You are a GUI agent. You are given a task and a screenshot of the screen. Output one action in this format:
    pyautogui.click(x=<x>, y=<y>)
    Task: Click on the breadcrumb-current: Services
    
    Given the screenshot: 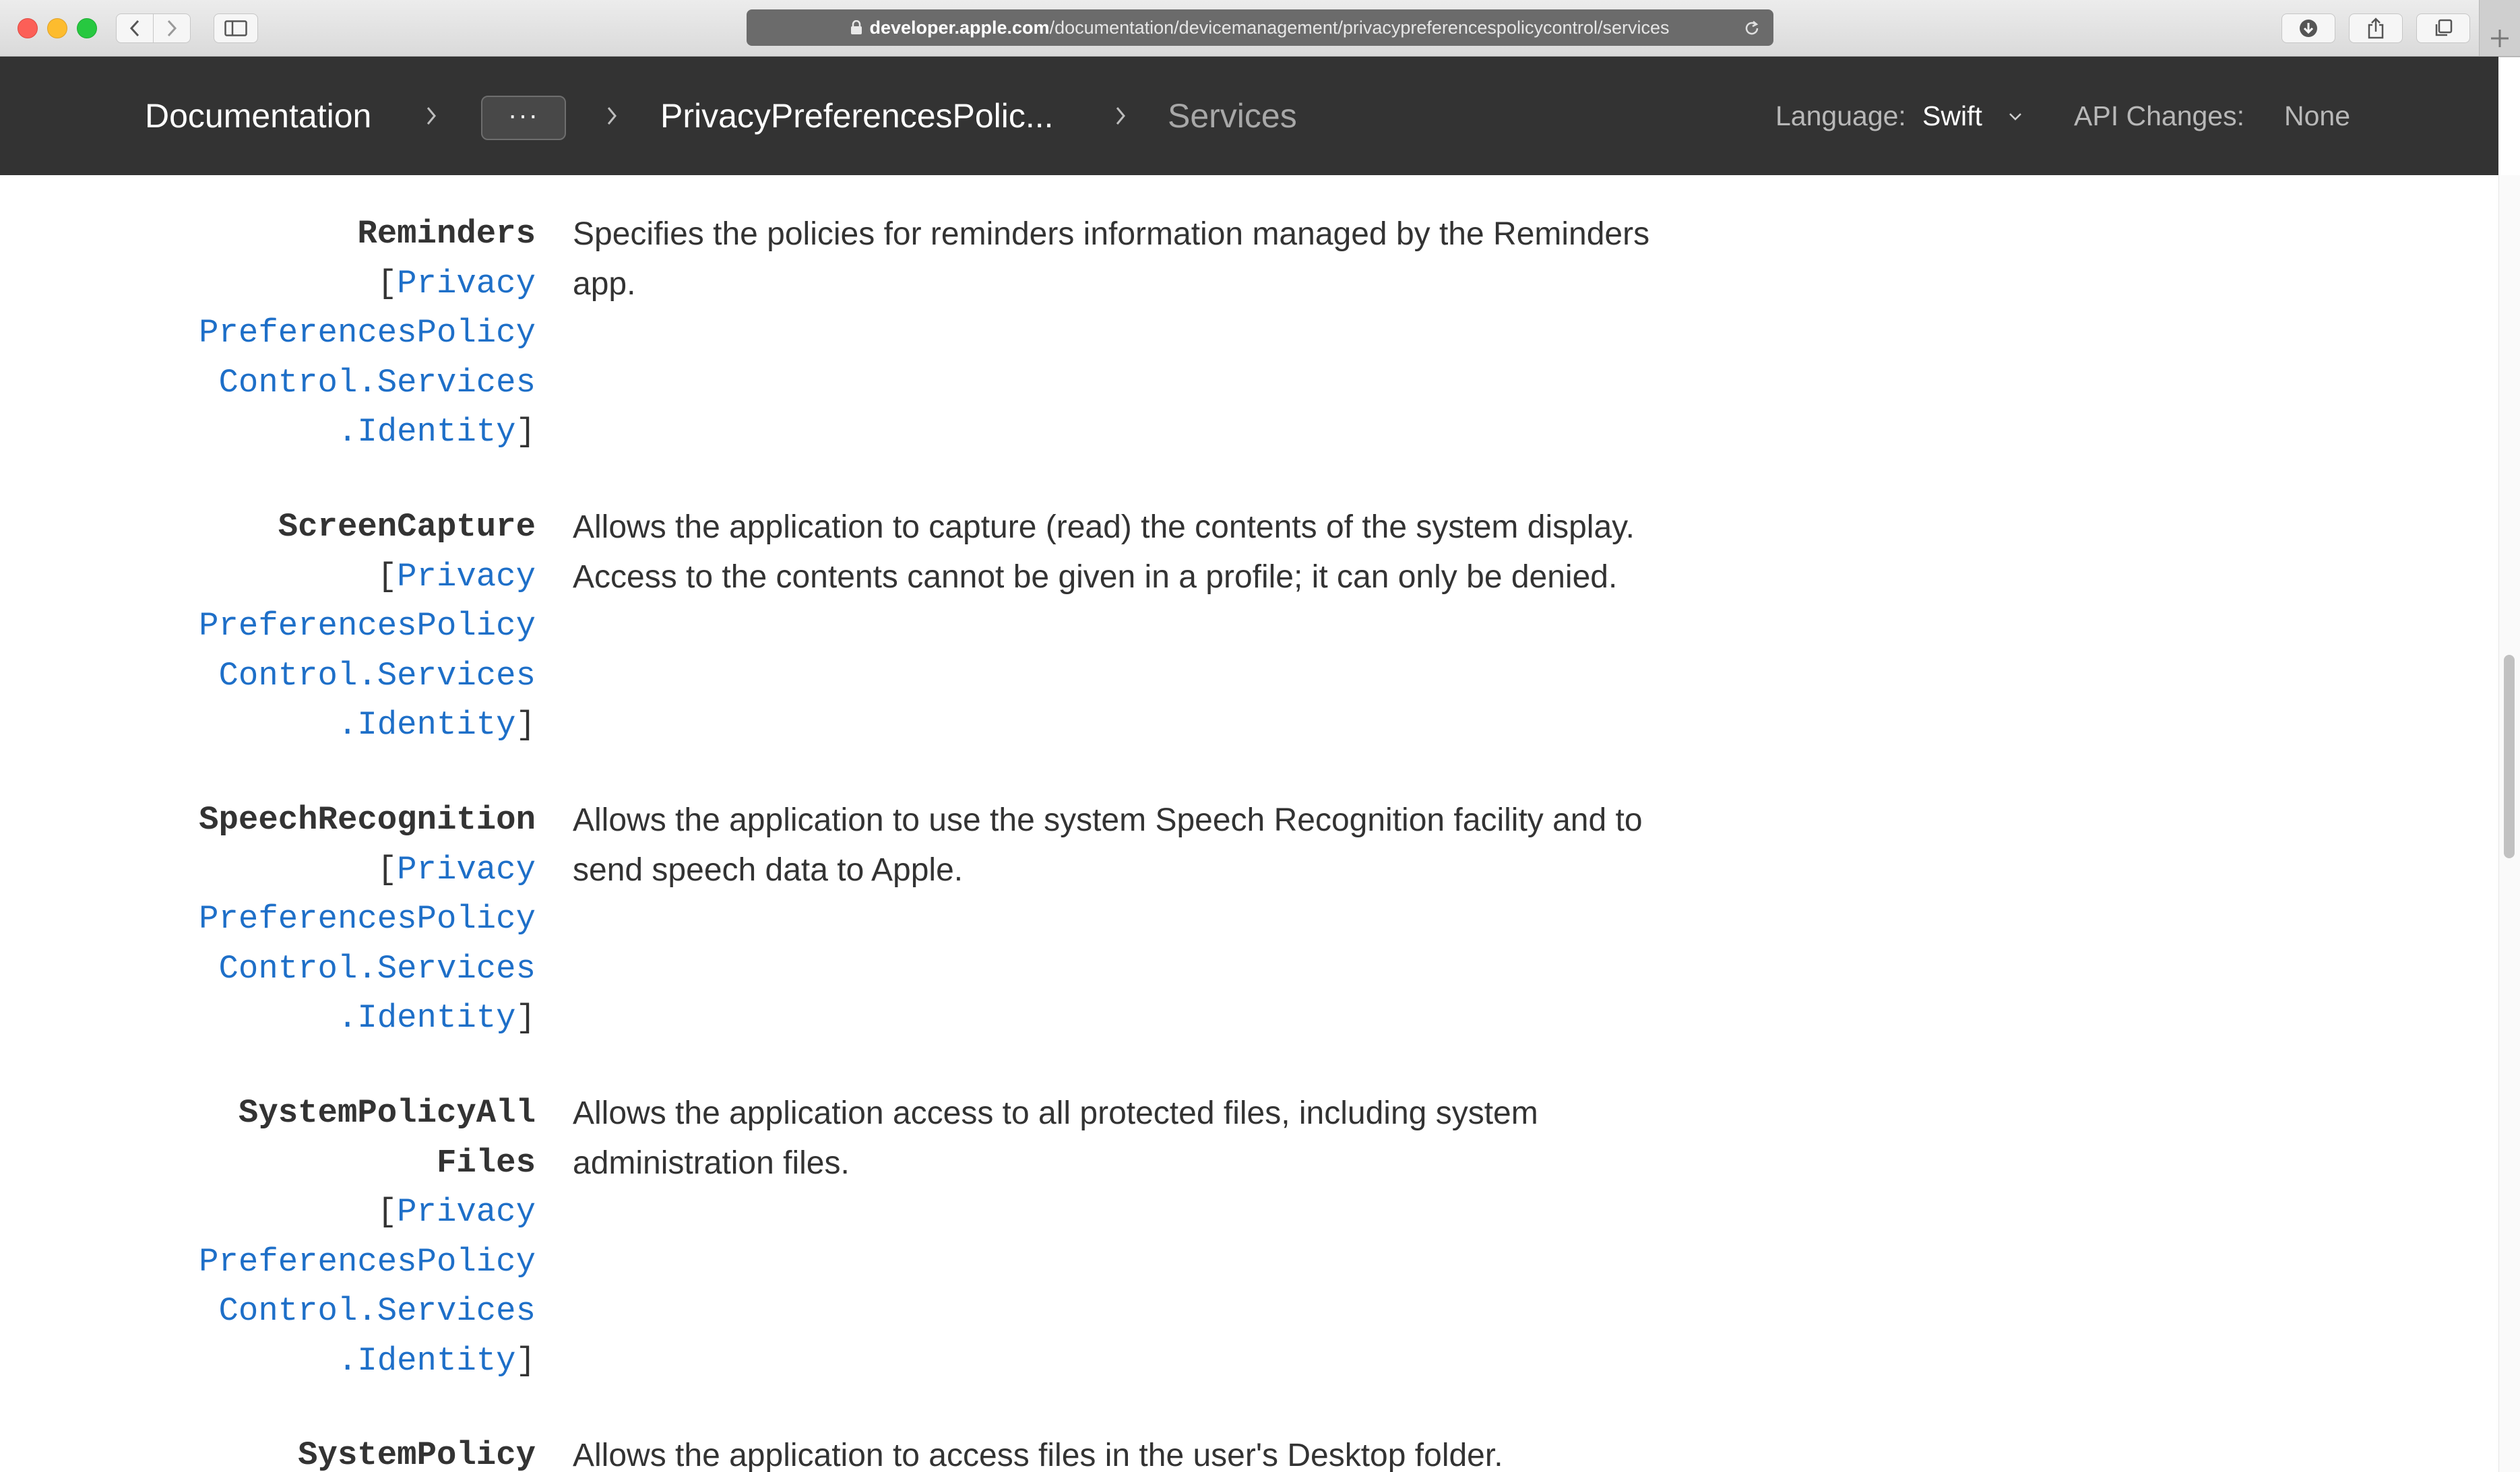 What is the action you would take?
    pyautogui.click(x=1232, y=116)
    